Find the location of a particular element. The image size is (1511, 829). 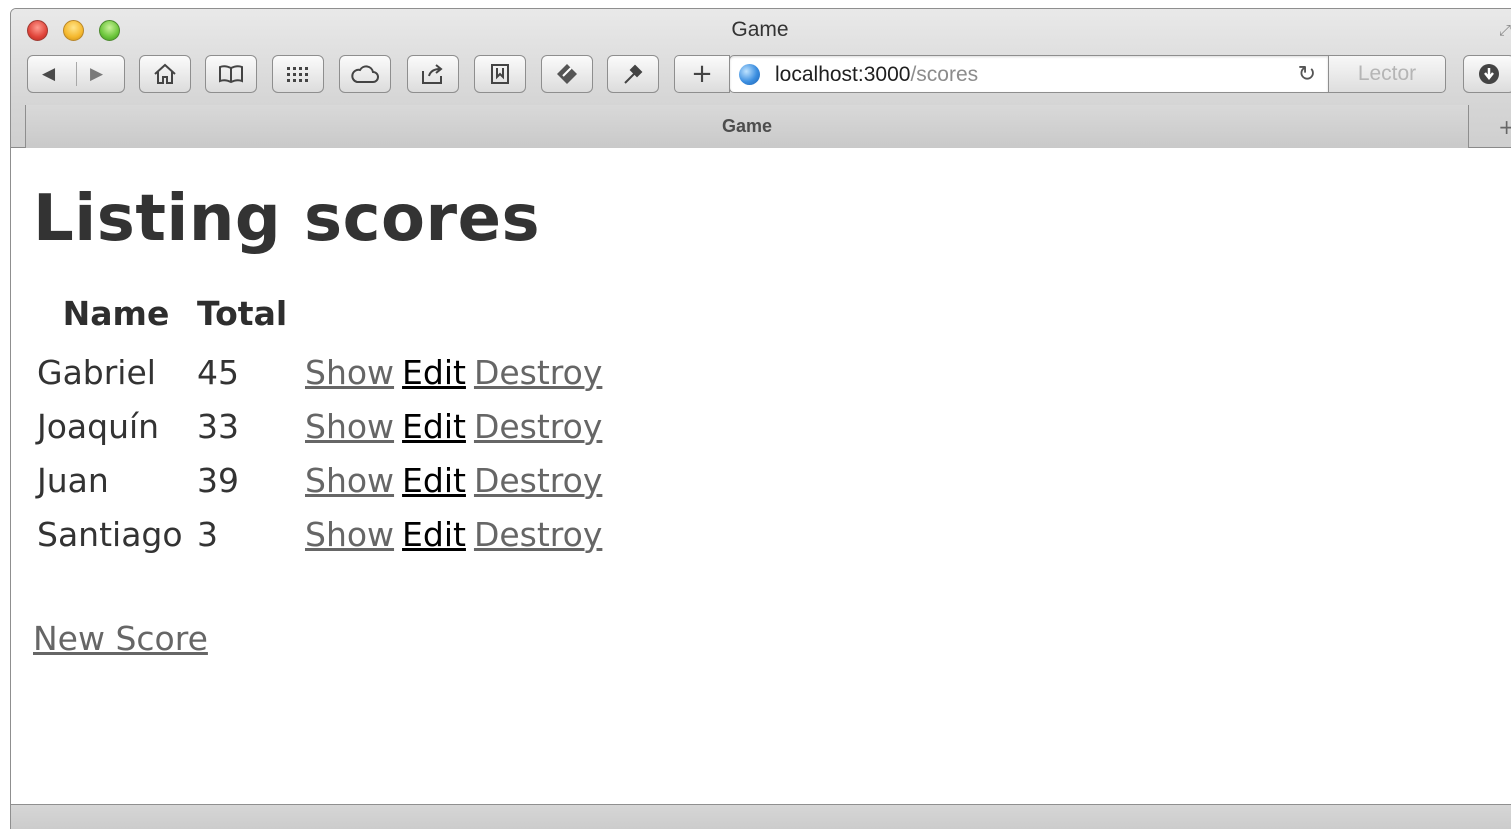

add-bookmark-button: + is located at coordinates (702, 74).